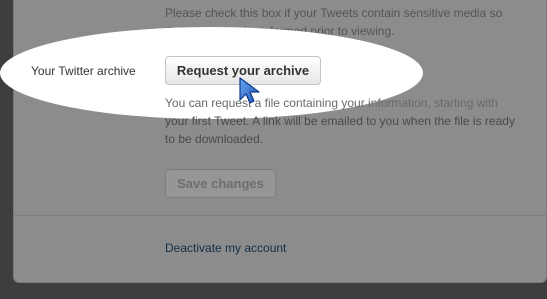 The height and width of the screenshot is (299, 547). I want to click on mouse-pointer-icon, so click(249, 90).